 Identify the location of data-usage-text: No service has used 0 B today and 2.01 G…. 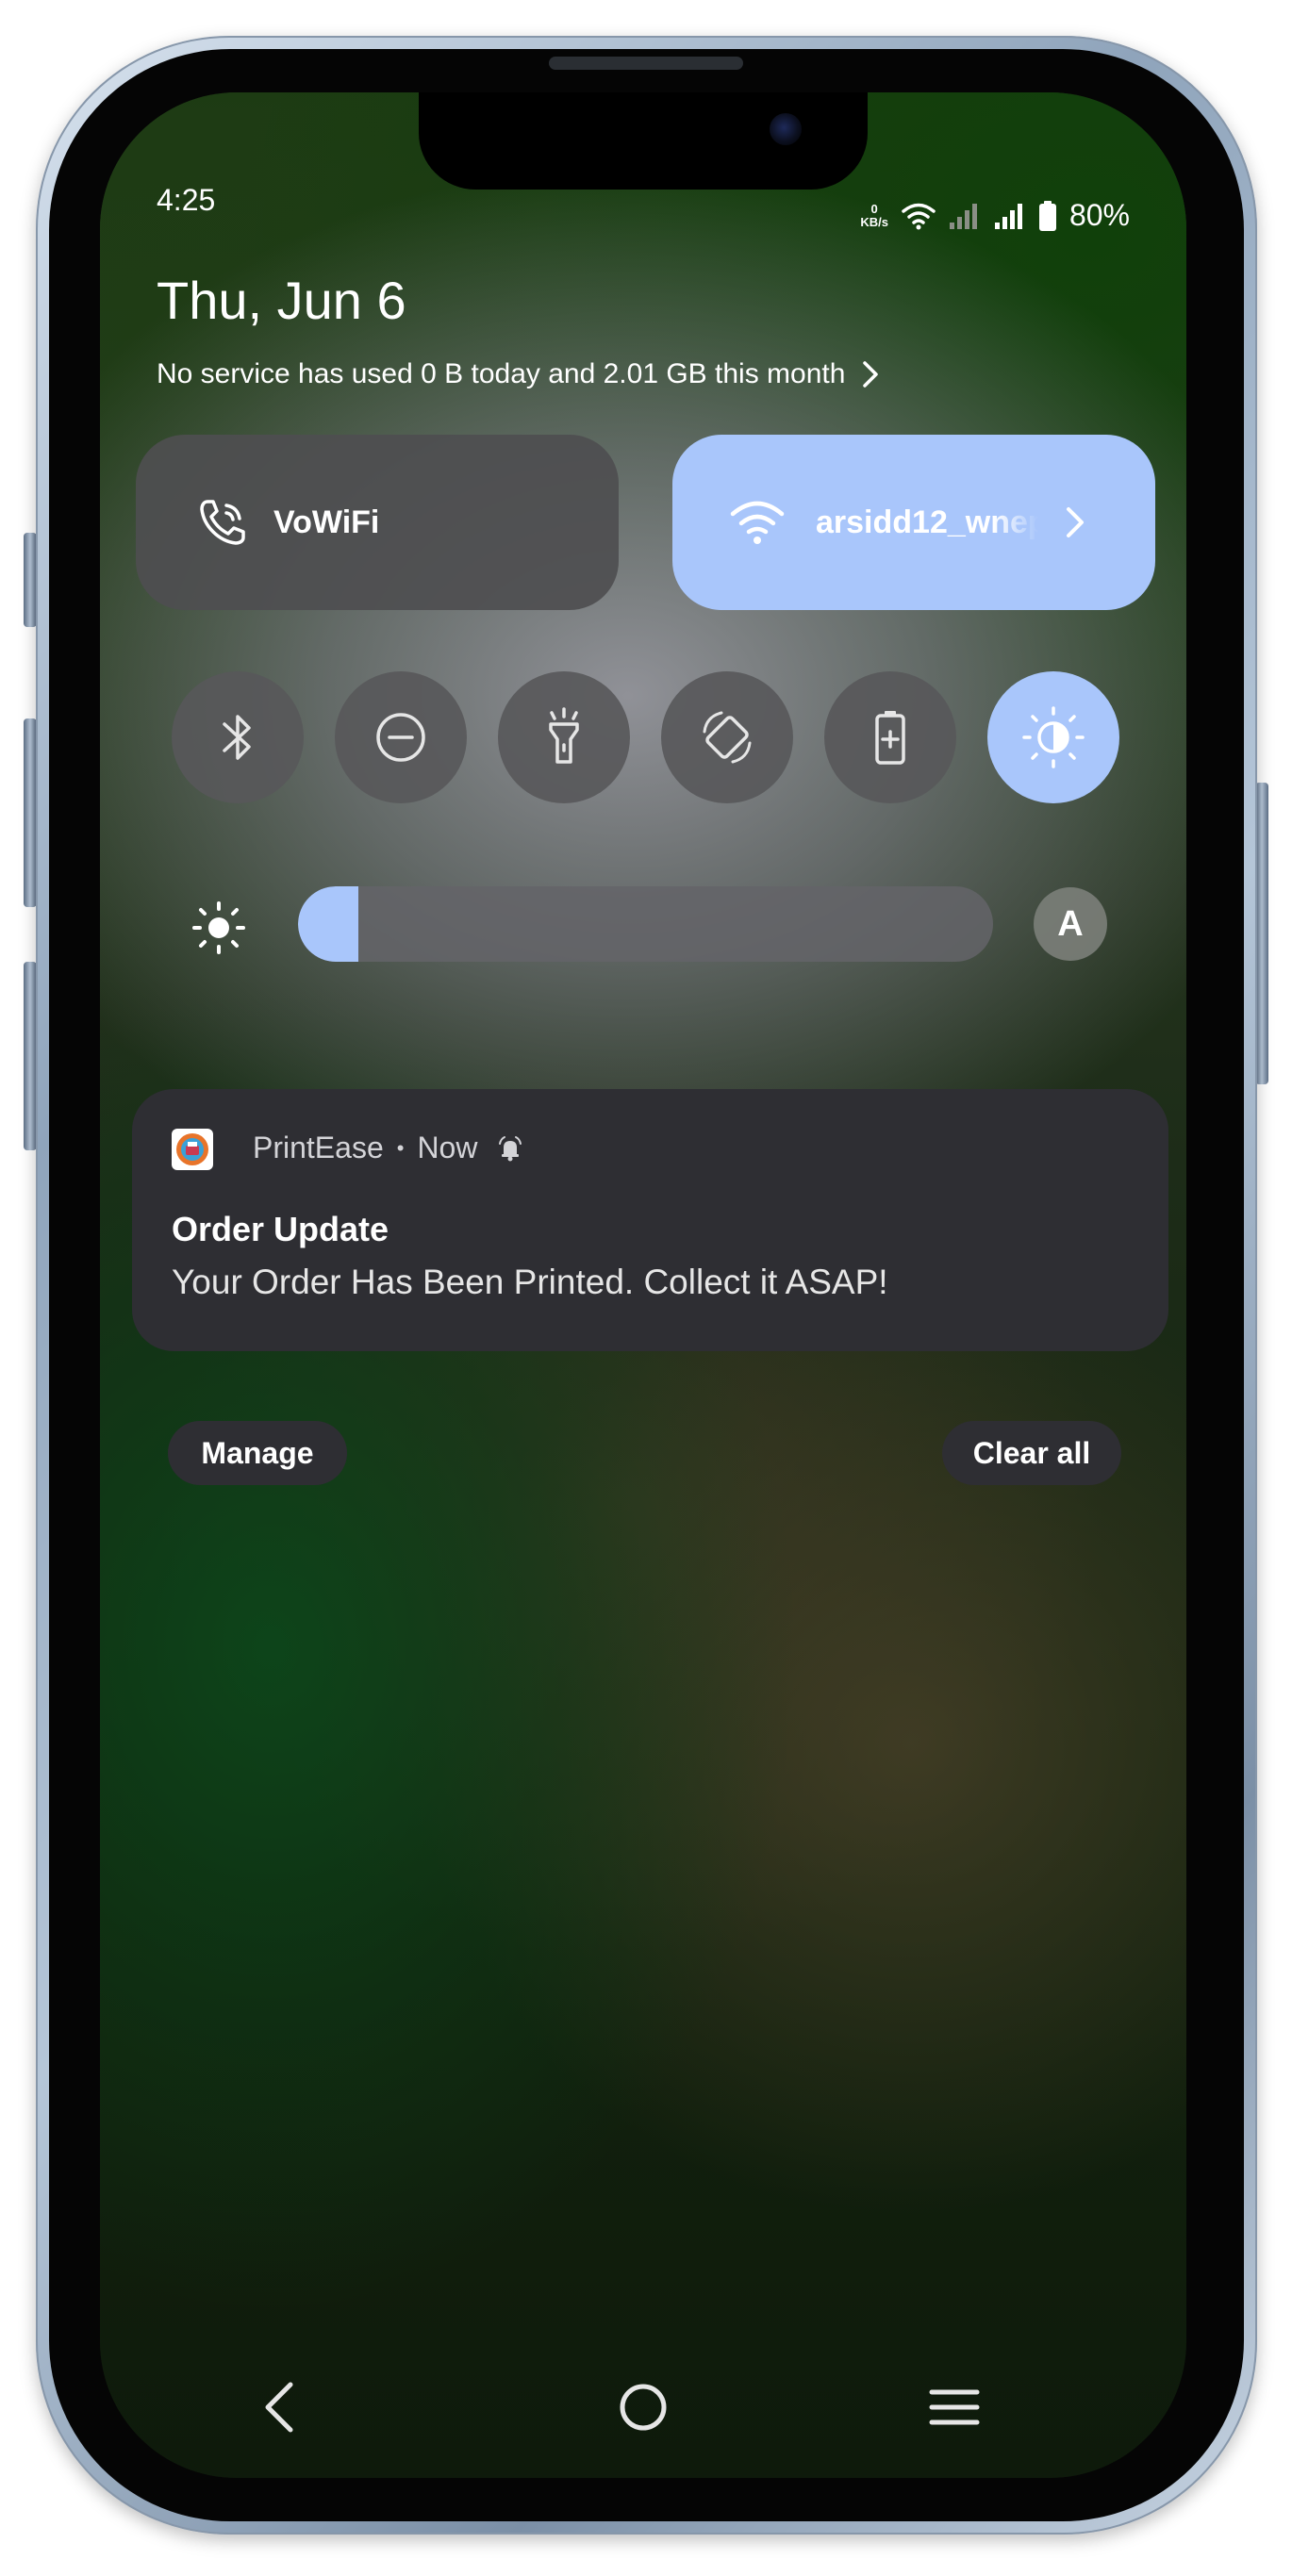
(502, 373).